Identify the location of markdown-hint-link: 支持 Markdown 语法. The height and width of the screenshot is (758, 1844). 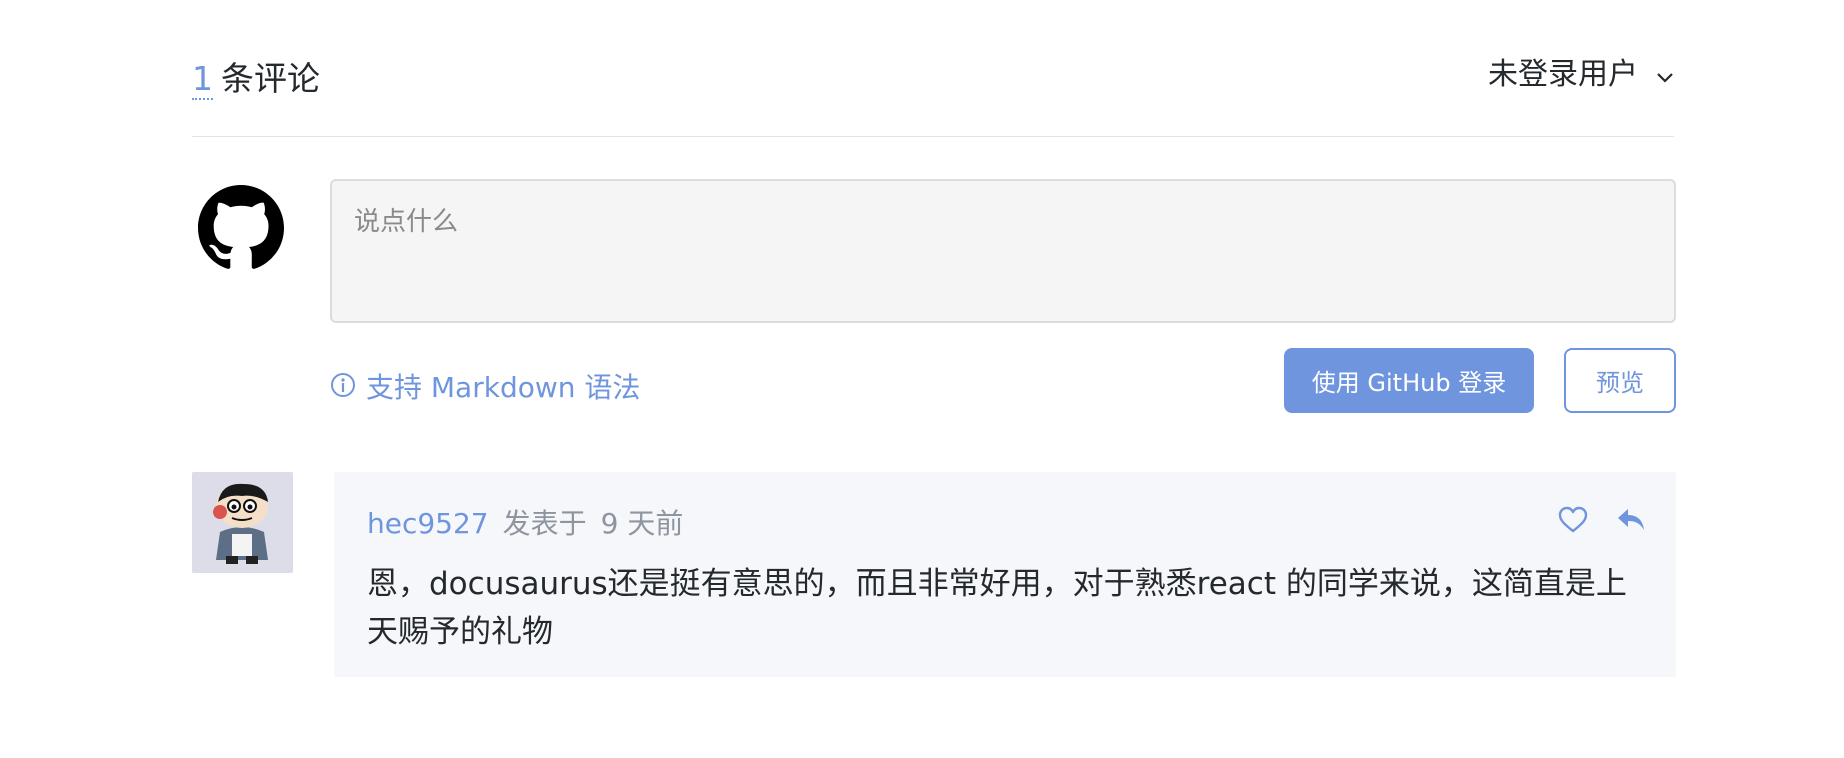
(485, 386).